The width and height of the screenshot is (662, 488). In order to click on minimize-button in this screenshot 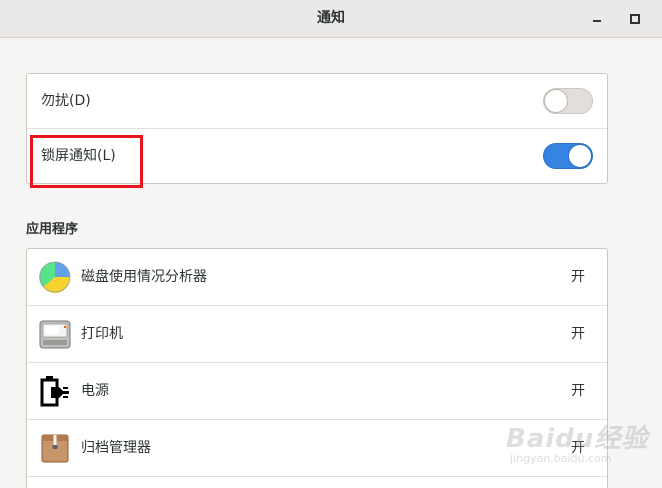, I will do `click(597, 19)`.